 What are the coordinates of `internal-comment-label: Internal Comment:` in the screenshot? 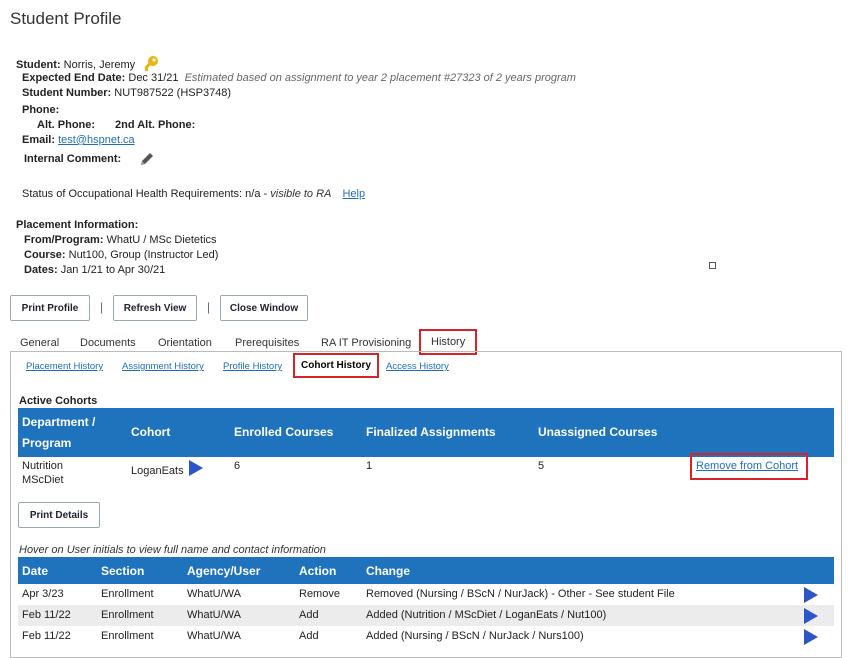 It's located at (73, 159).